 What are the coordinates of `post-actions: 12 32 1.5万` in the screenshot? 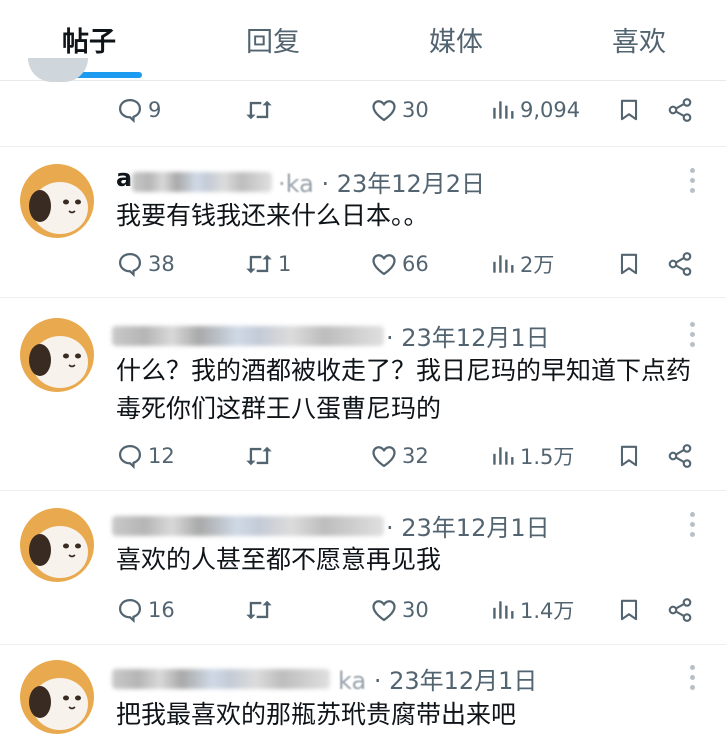 It's located at (411, 456).